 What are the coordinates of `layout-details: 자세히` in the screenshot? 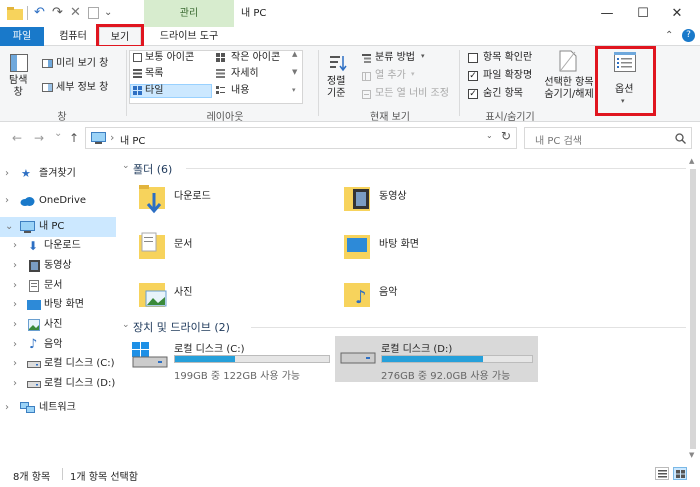 It's located at (245, 74).